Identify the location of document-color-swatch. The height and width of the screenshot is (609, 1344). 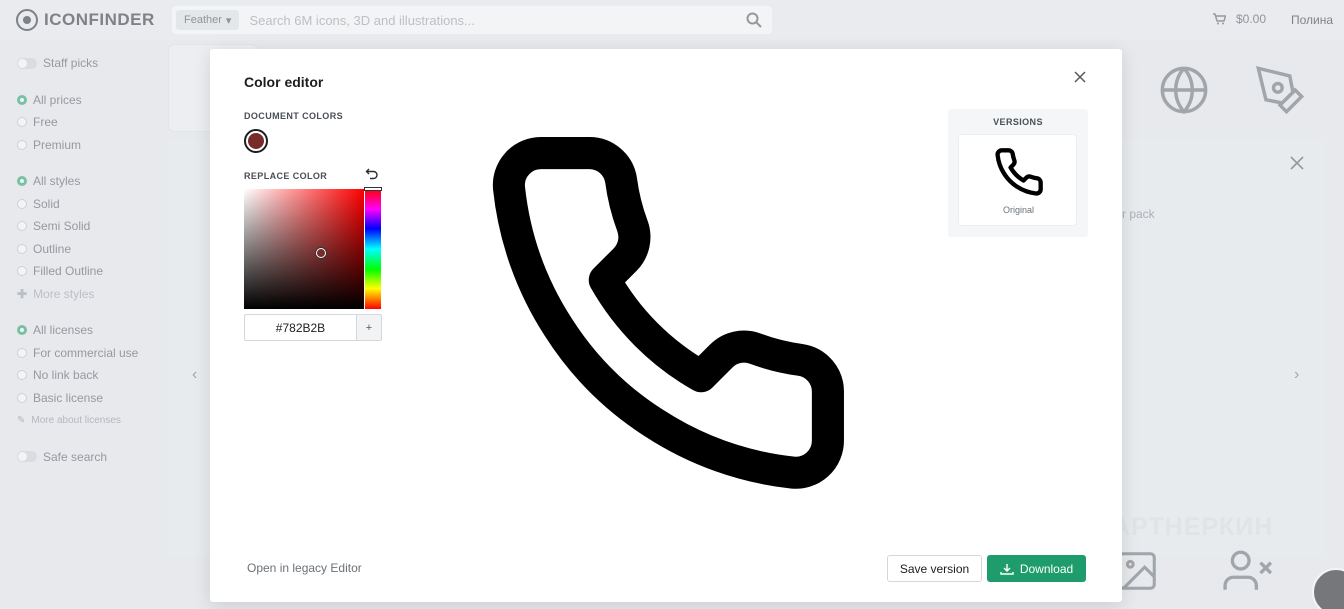
(256, 141).